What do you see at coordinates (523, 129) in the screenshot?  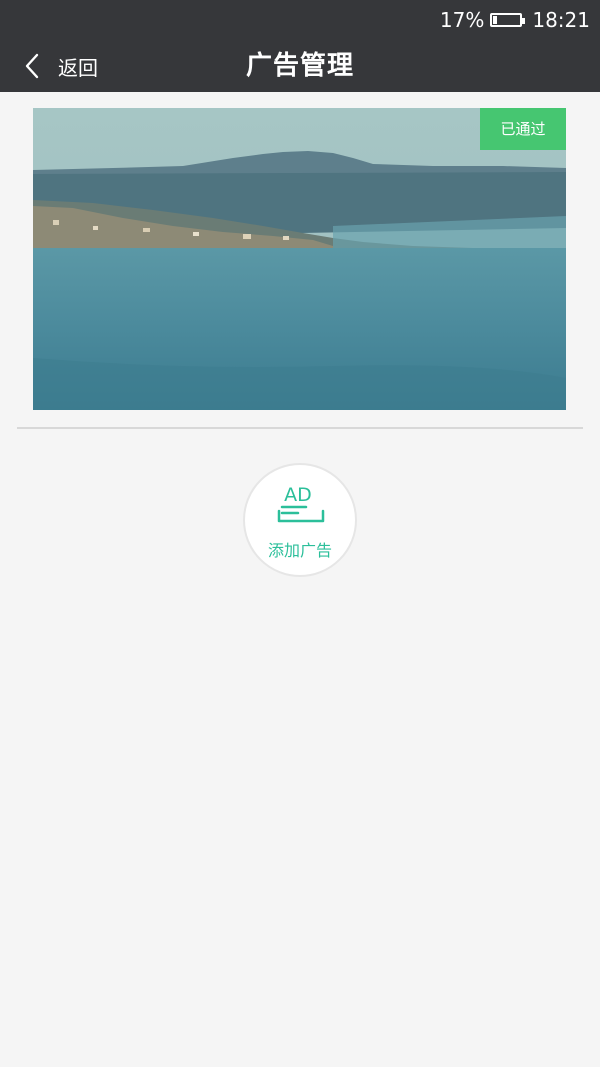 I see `status-badge: 已通过` at bounding box center [523, 129].